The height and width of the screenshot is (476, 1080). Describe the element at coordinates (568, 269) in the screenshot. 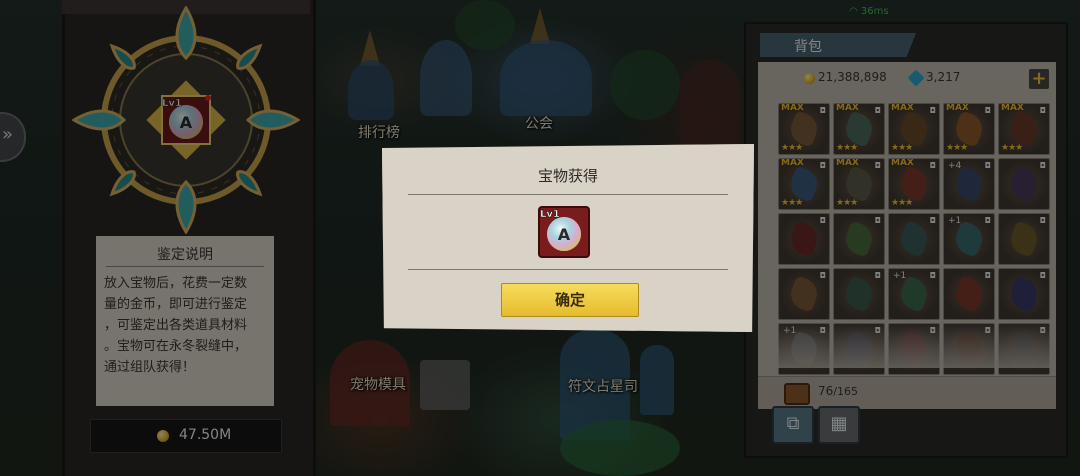

I see `dialog-divider-bottom` at that location.